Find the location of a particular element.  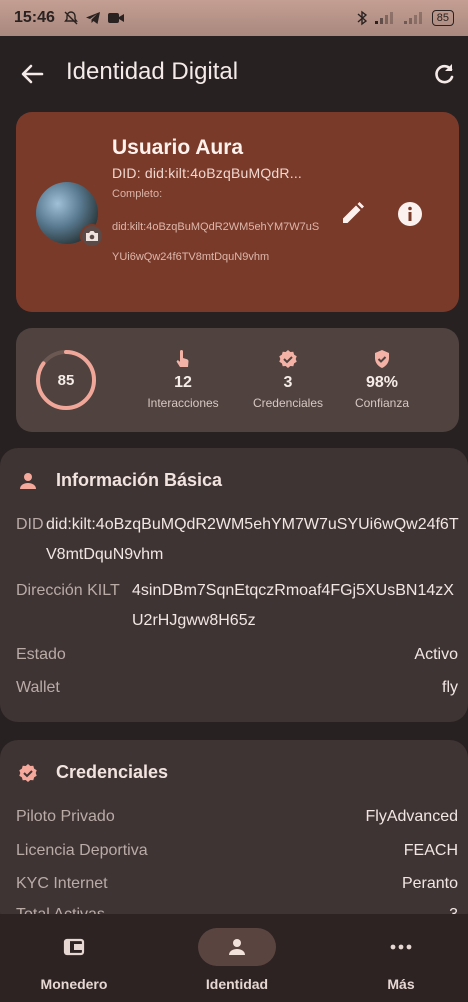

nav-label: Monedero is located at coordinates (74, 984).